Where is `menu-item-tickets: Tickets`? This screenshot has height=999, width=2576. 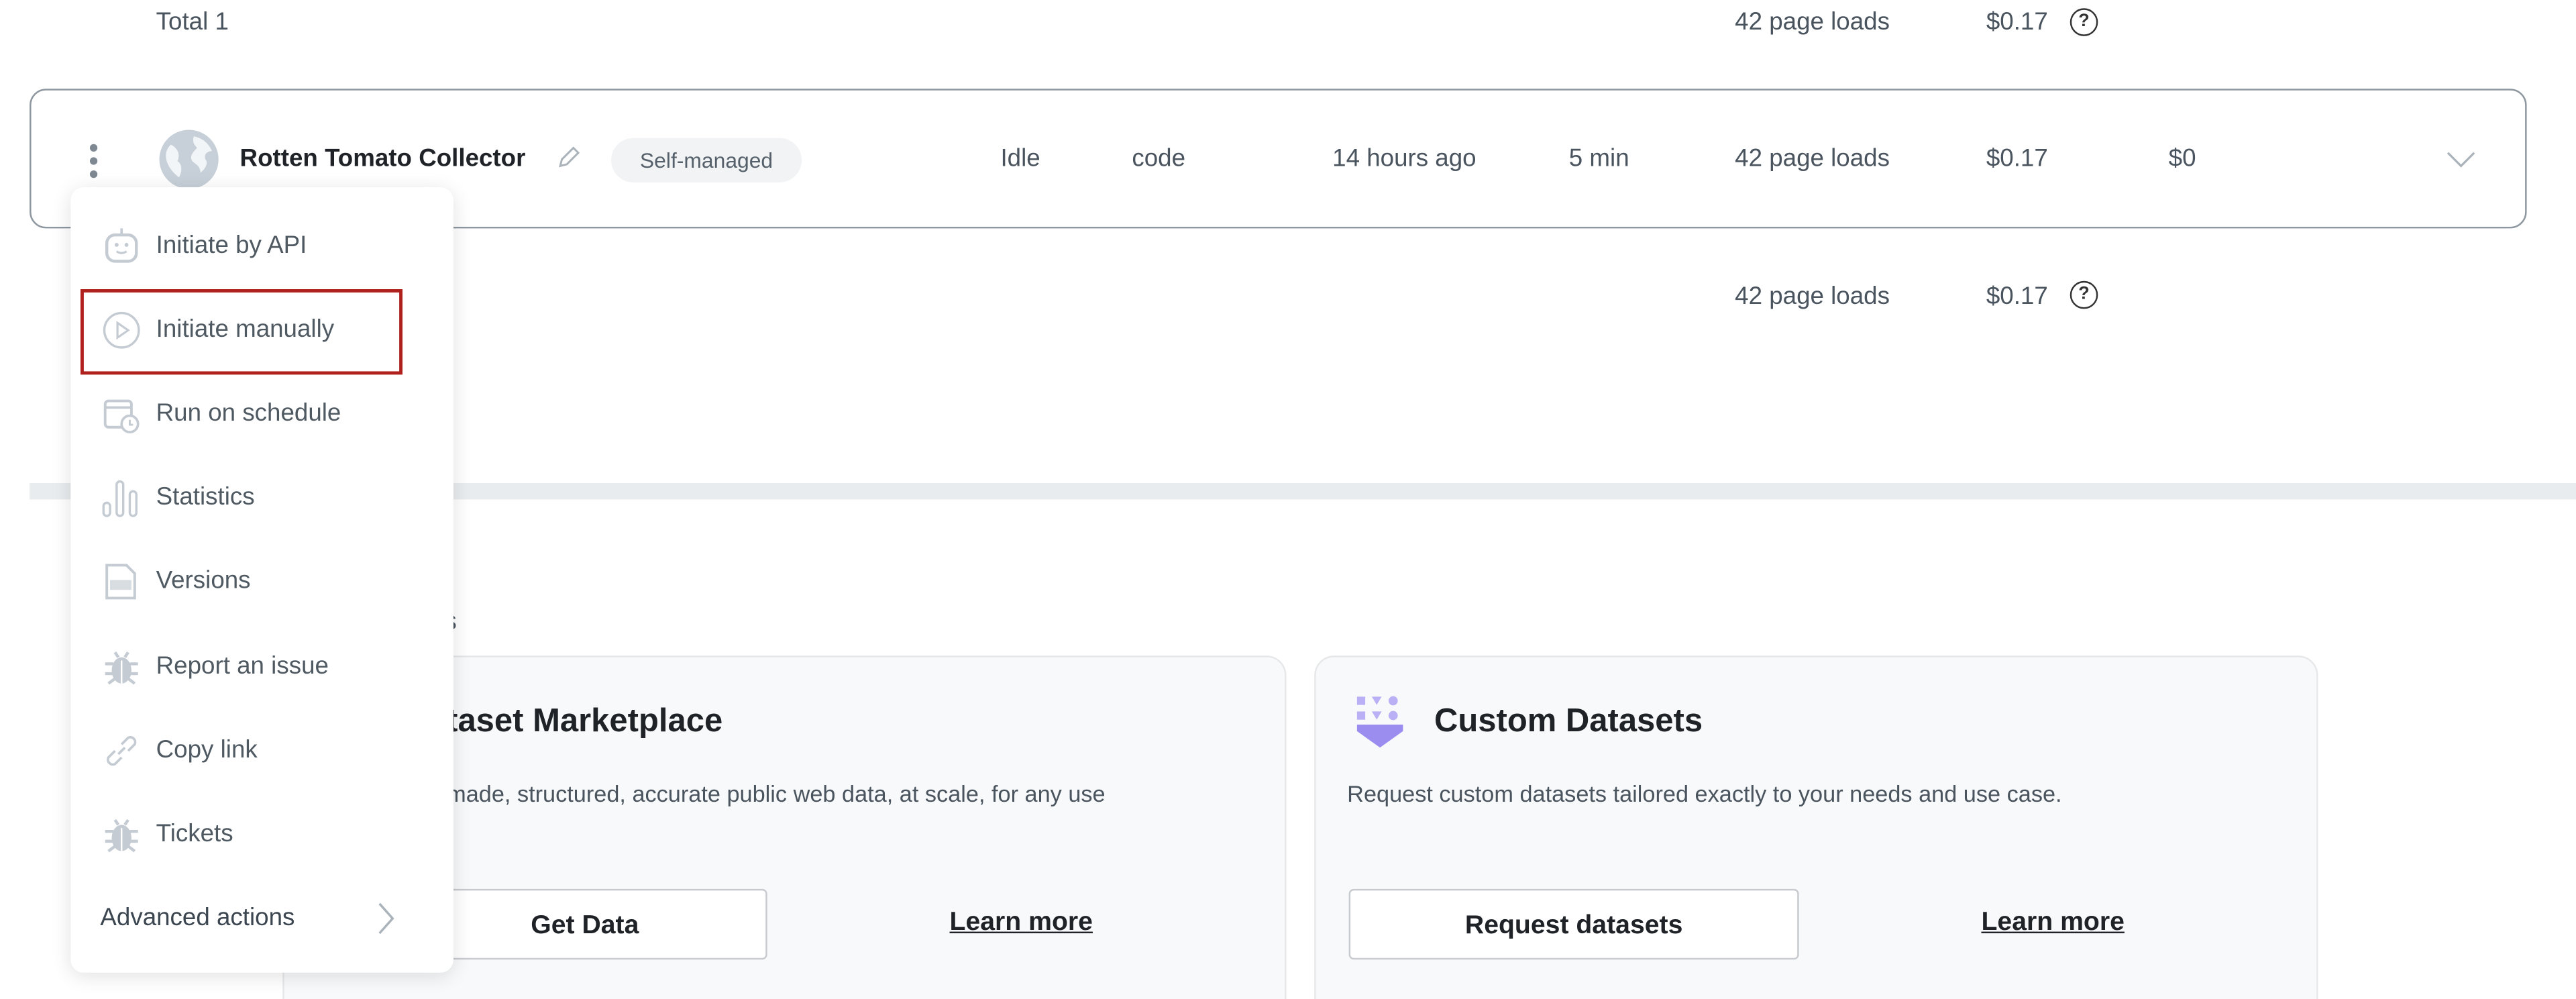
menu-item-tickets: Tickets is located at coordinates (261, 834).